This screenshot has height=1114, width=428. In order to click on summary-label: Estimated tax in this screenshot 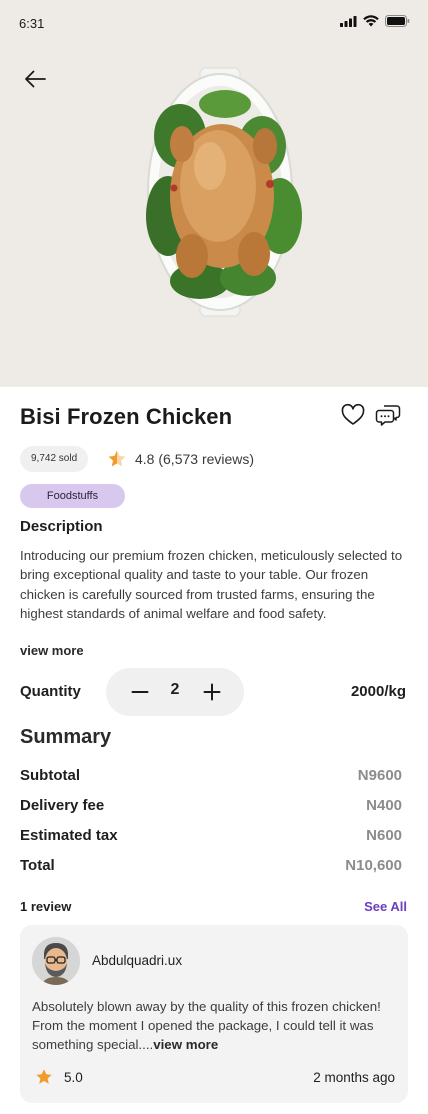, I will do `click(69, 835)`.